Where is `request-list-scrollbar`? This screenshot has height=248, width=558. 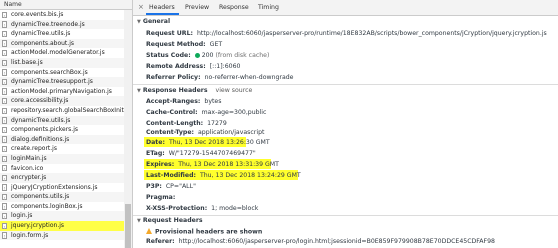
request-list-scrollbar is located at coordinates (128, 129).